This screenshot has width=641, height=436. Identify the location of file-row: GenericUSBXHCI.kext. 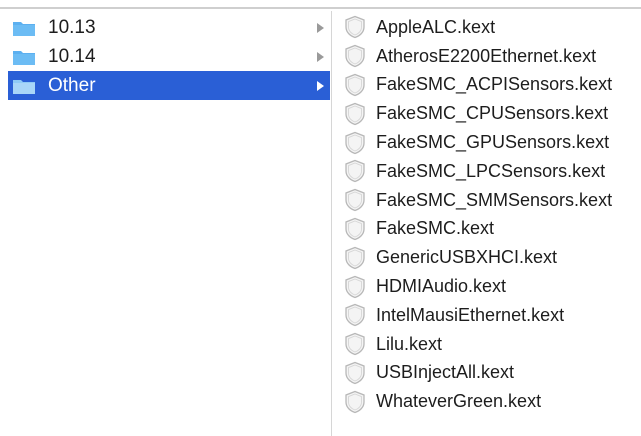
(486, 257).